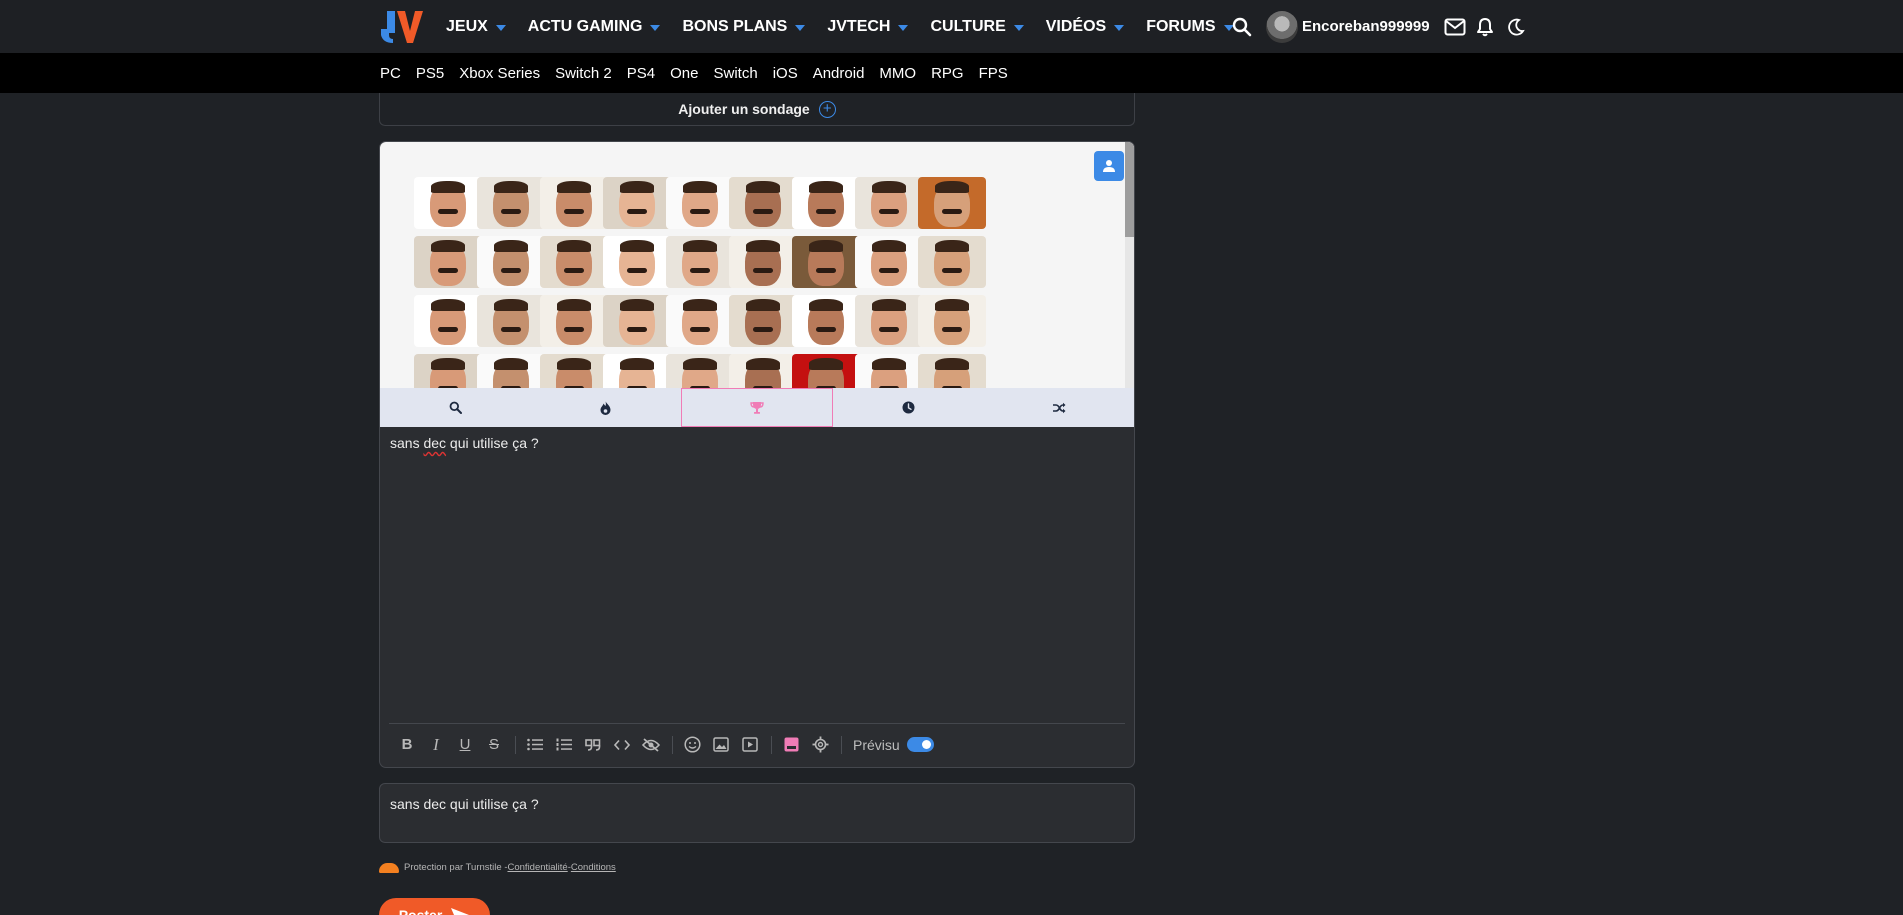  Describe the element at coordinates (908, 407) in the screenshot. I see `sticker-tab-recent` at that location.